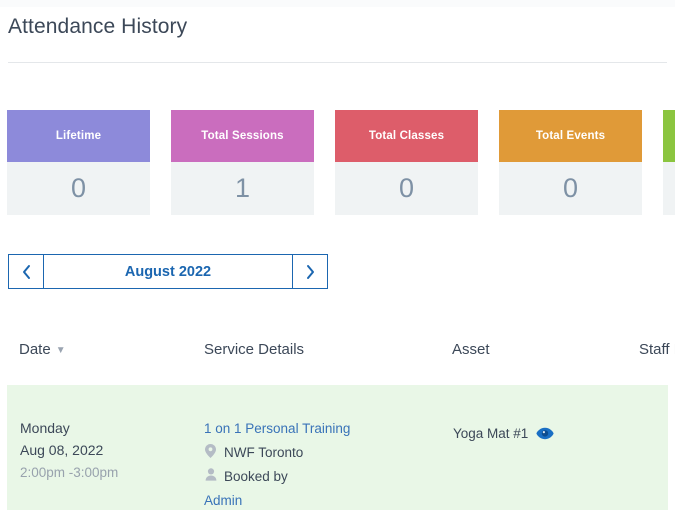 The height and width of the screenshot is (510, 675). What do you see at coordinates (491, 433) in the screenshot?
I see `asset-name: Yoga Mat #1` at bounding box center [491, 433].